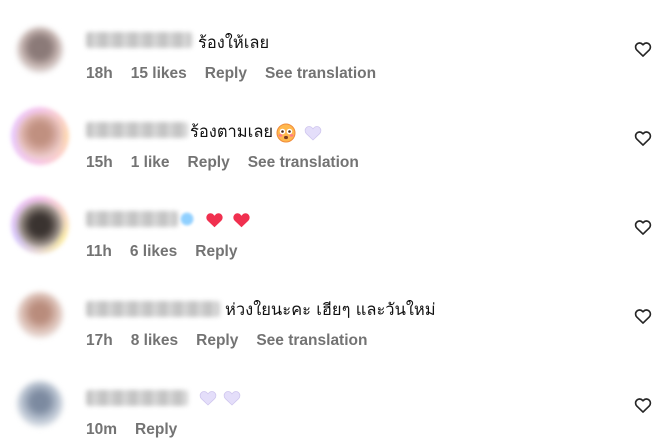 The height and width of the screenshot is (445, 655). I want to click on comment-meta: 11h 6 likes Reply, so click(170, 252).